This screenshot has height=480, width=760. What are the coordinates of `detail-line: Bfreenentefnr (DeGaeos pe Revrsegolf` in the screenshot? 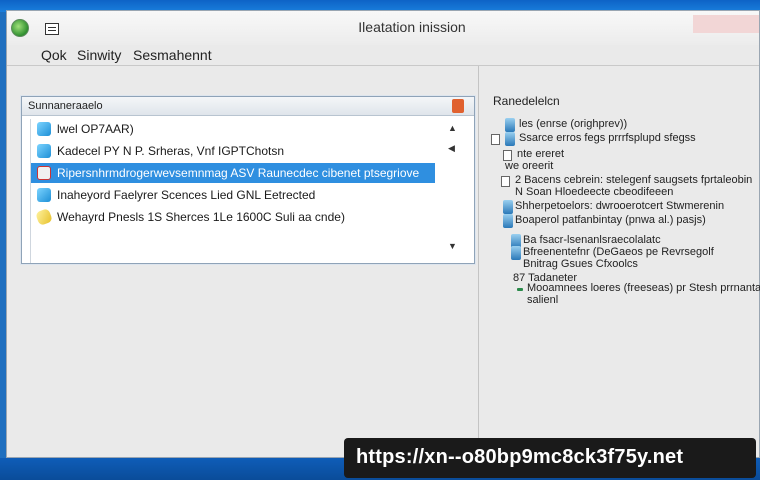 It's located at (618, 252).